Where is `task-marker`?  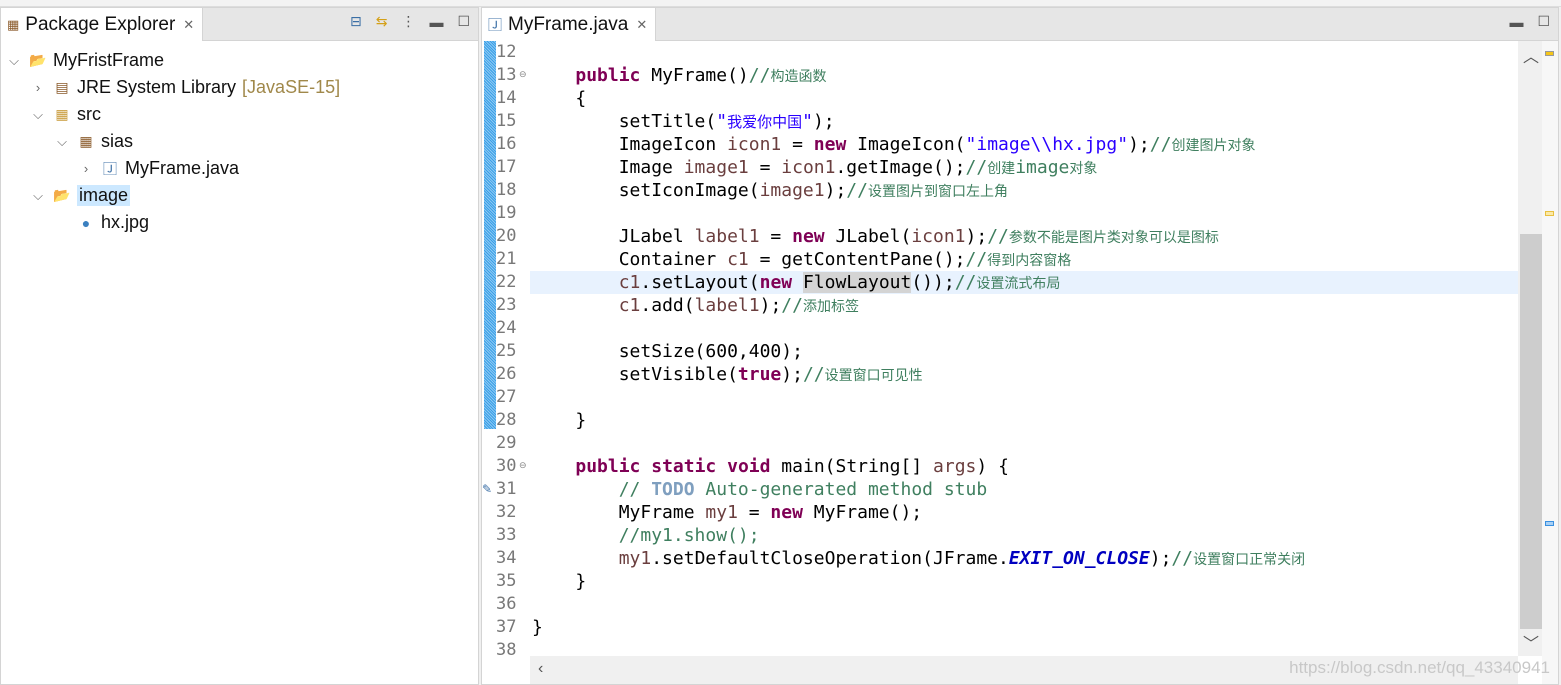
task-marker is located at coordinates (1549, 523).